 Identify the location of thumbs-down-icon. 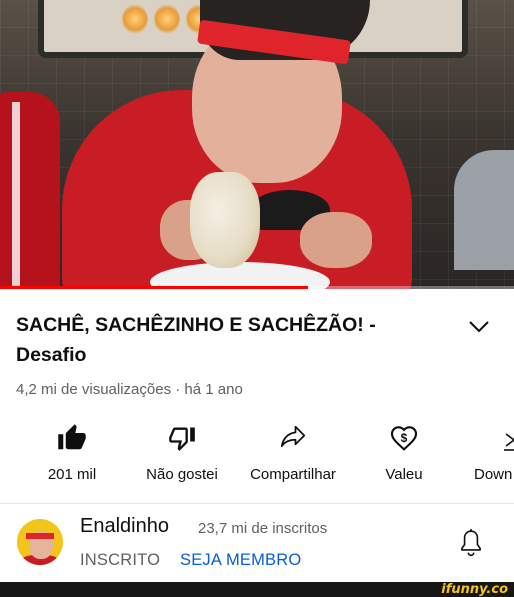
(182, 439).